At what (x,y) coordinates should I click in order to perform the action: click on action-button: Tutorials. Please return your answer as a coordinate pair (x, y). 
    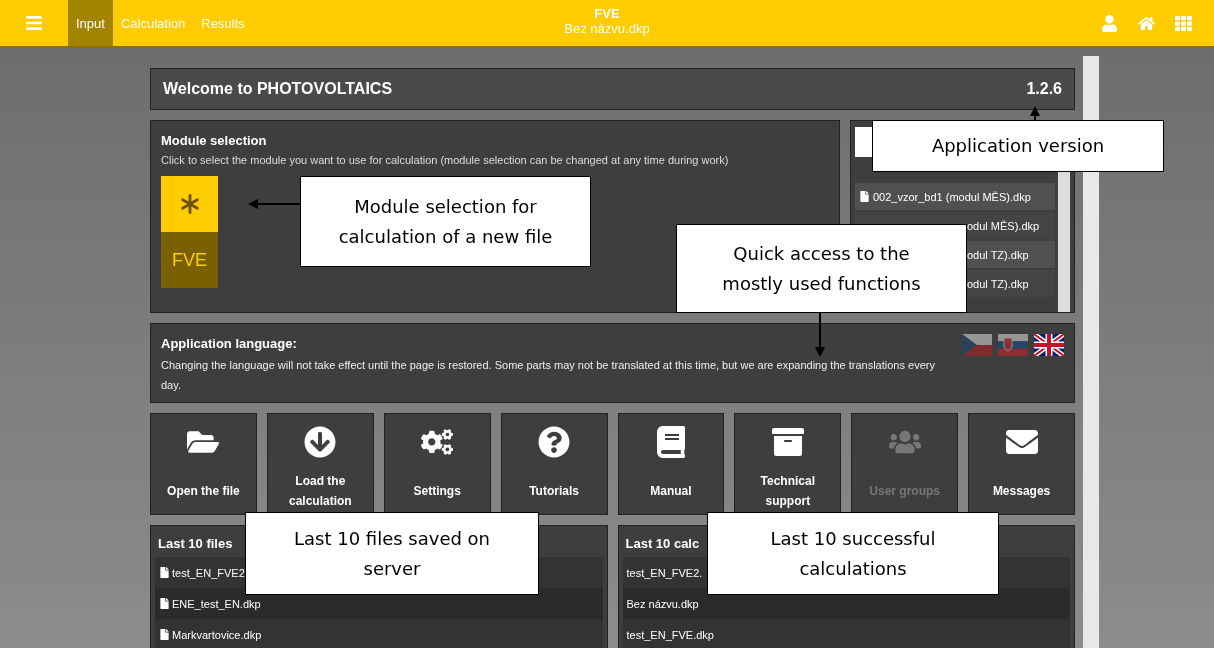
    Looking at the image, I should click on (554, 464).